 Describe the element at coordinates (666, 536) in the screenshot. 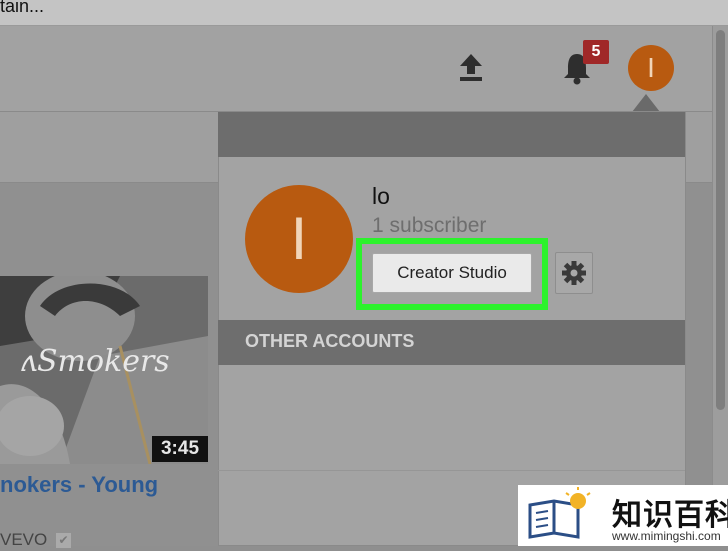

I see `watermark-url: www.mimingshi.com` at that location.